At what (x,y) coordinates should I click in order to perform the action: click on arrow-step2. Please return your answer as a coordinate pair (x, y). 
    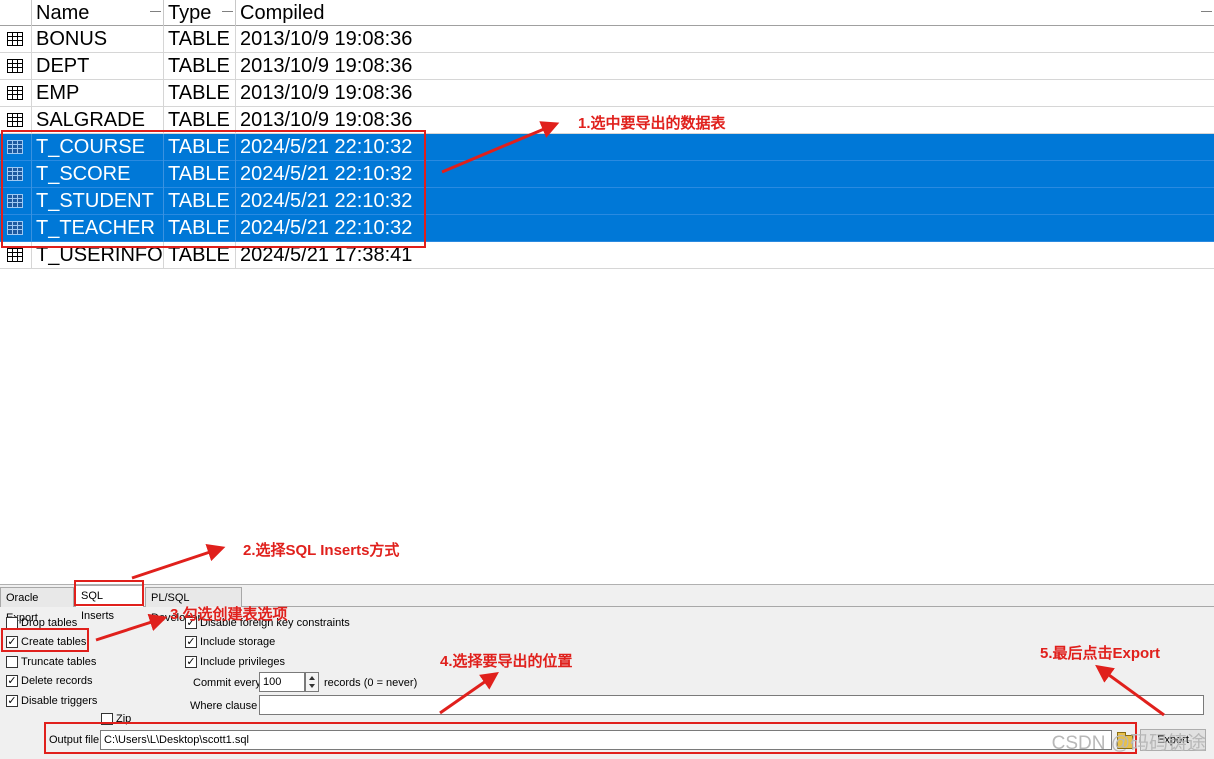
    Looking at the image, I should click on (178, 562).